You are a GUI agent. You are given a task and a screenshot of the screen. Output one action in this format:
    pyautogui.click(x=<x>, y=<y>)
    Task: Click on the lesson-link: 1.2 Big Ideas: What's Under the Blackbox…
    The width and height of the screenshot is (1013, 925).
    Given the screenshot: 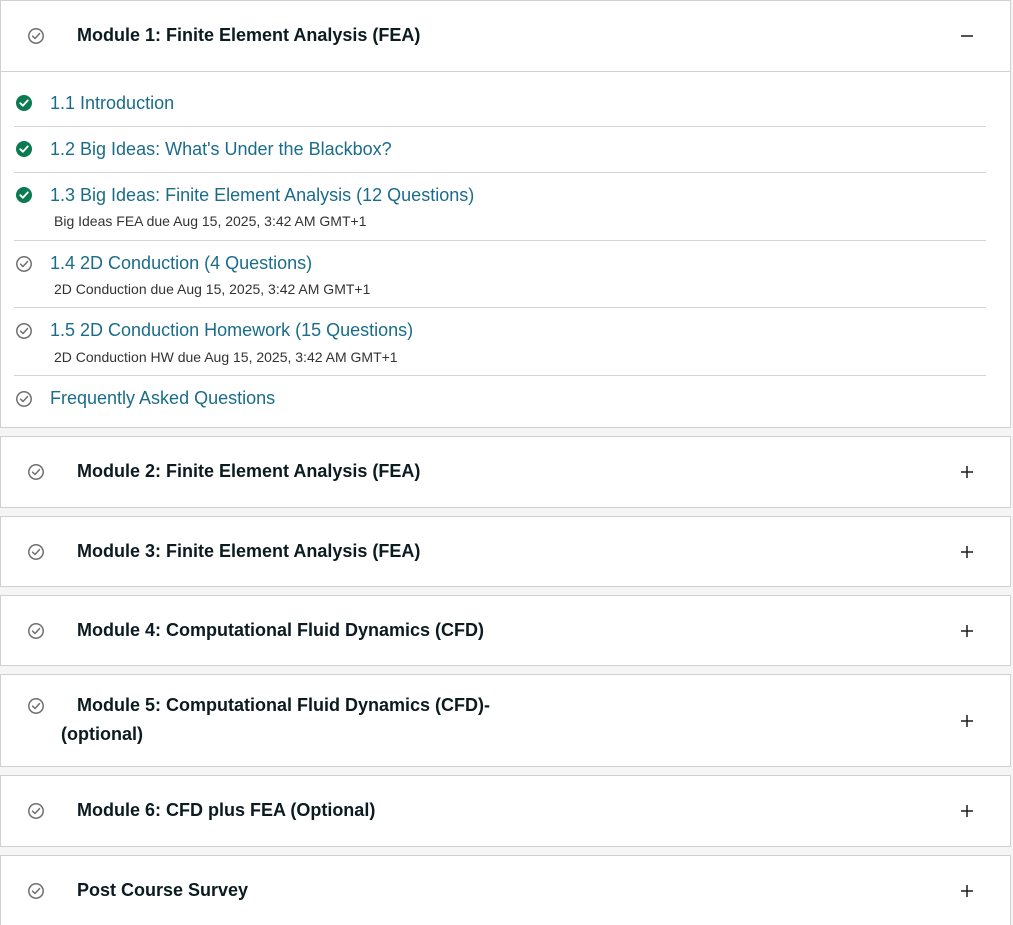 What is the action you would take?
    pyautogui.click(x=221, y=149)
    